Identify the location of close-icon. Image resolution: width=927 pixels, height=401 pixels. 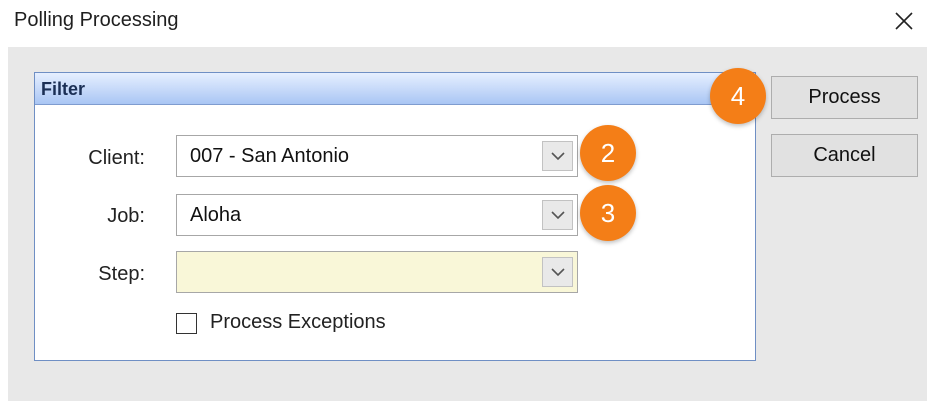
(904, 21).